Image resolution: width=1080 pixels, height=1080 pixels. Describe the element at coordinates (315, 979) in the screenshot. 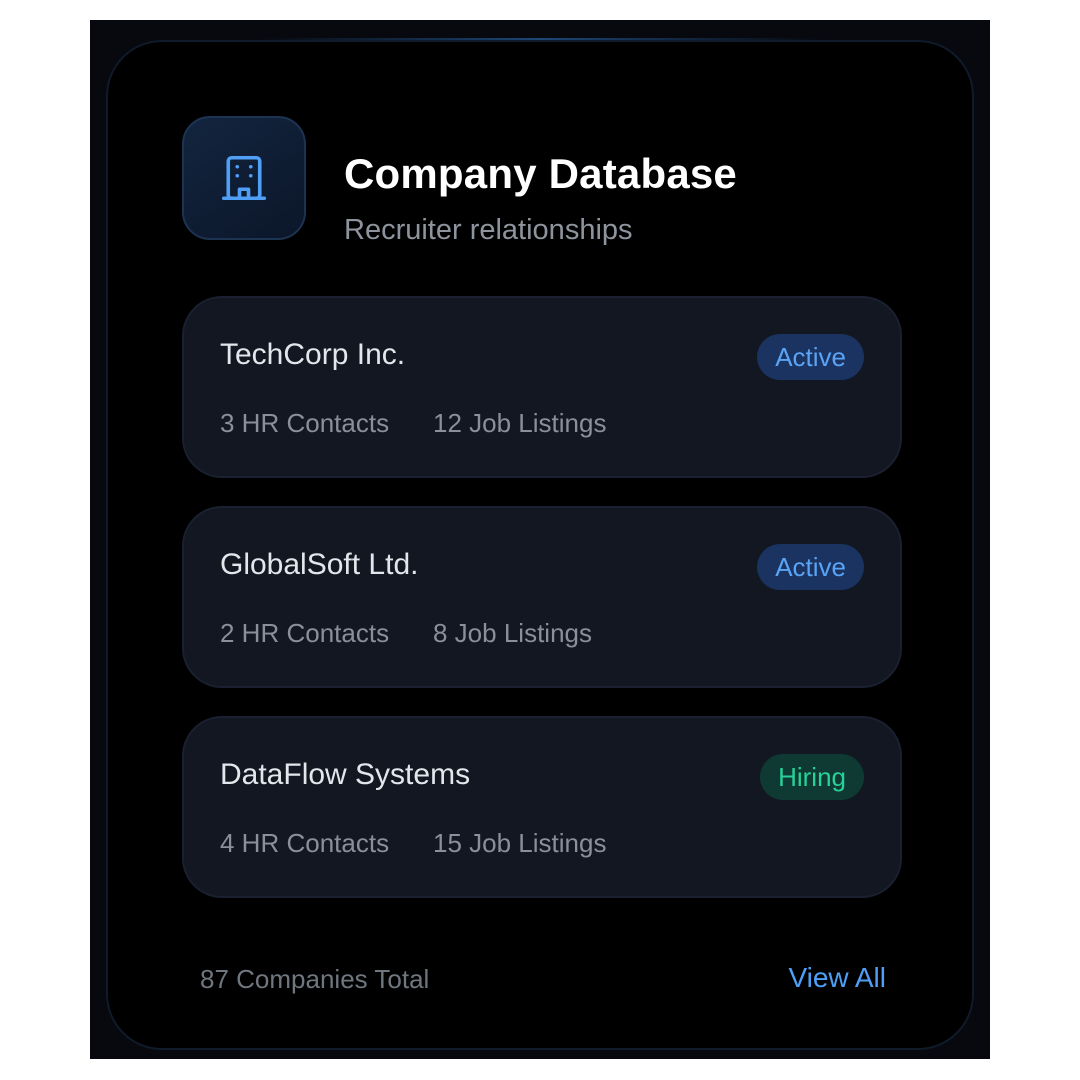

I see `companies-total: 87 Companies Total` at that location.